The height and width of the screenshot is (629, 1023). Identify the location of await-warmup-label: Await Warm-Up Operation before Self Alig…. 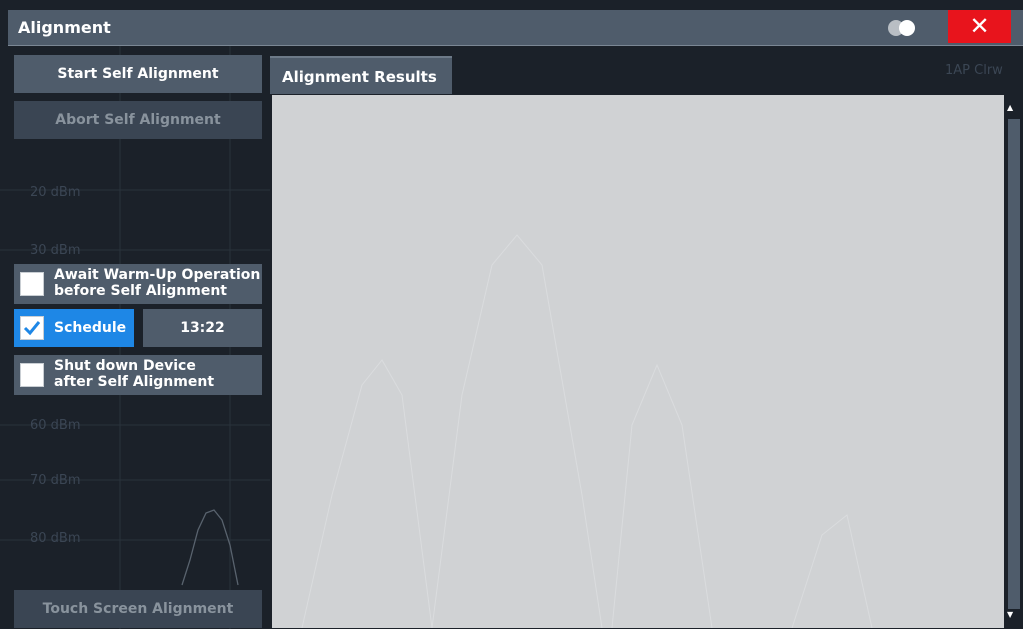
(157, 283).